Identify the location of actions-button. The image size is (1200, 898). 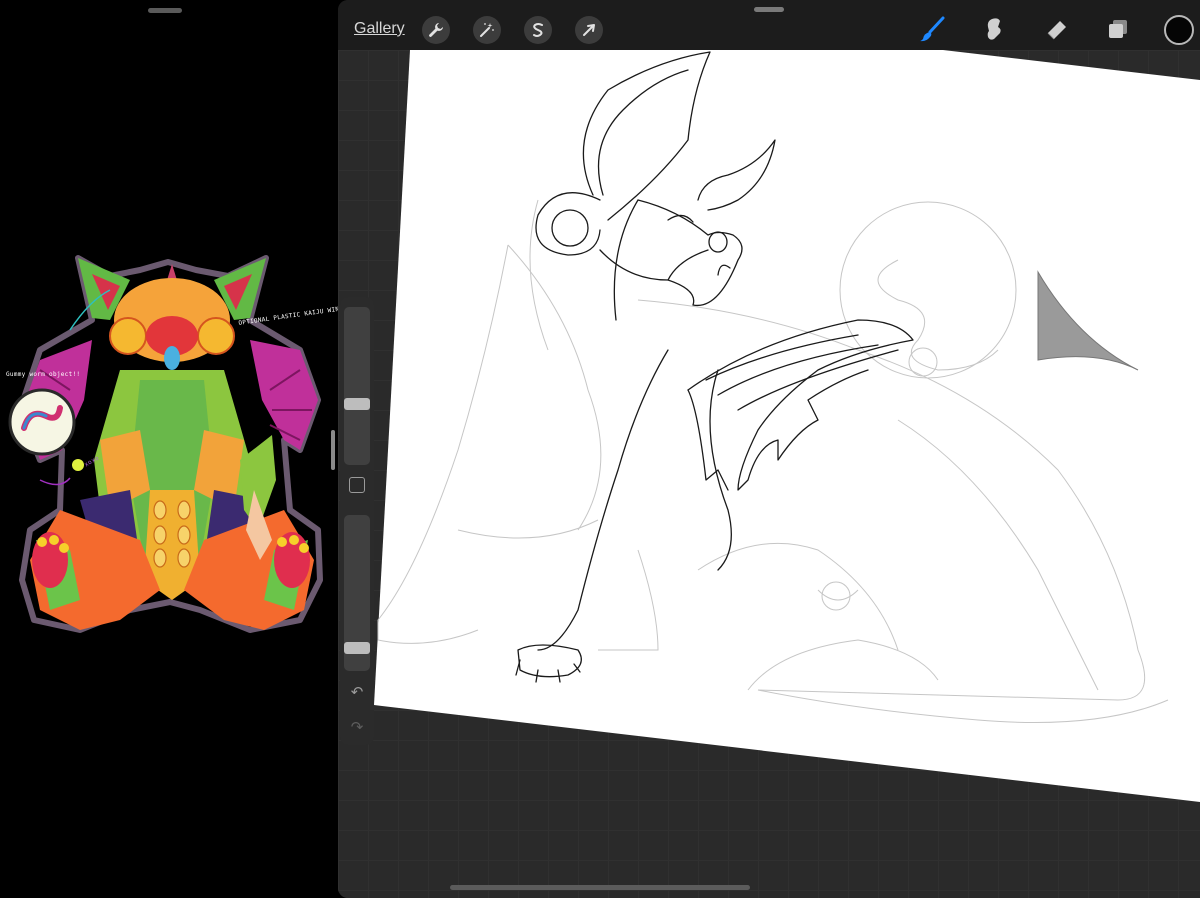
(436, 30).